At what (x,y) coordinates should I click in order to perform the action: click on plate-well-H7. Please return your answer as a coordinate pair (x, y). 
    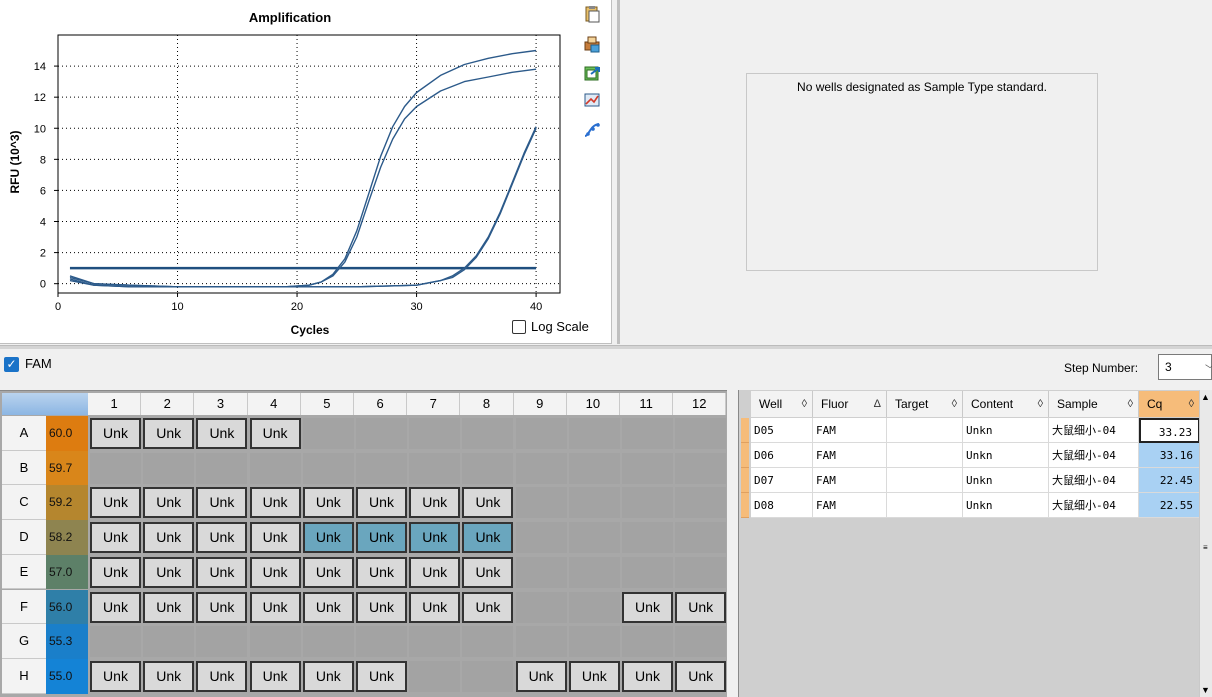
    Looking at the image, I should click on (435, 676).